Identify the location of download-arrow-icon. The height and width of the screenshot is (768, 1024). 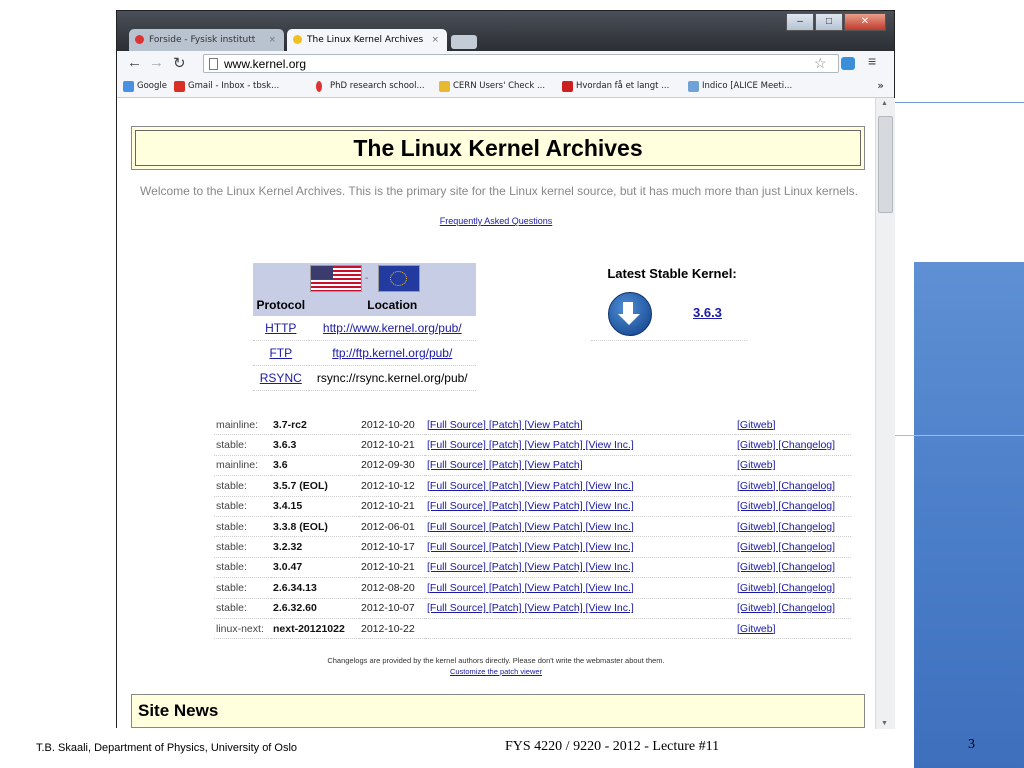
(630, 314).